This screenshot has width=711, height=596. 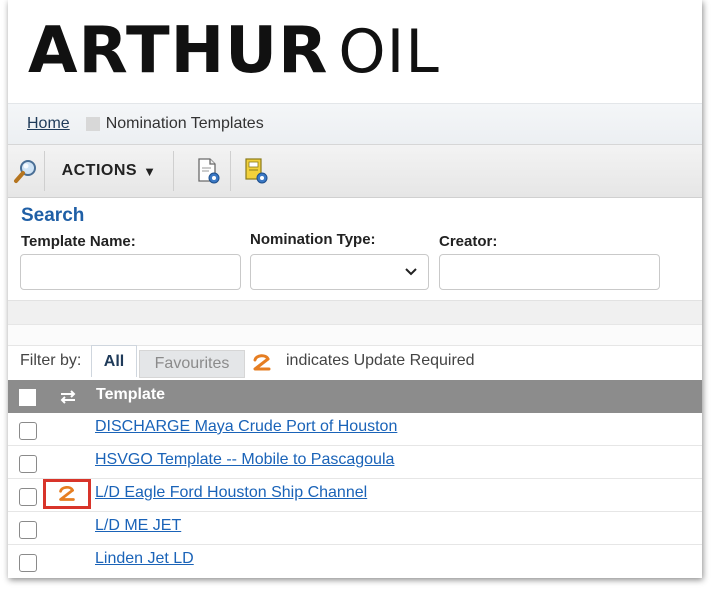 I want to click on template-link: HSVGO Template -- Mobile to Pascagoula, so click(x=244, y=460).